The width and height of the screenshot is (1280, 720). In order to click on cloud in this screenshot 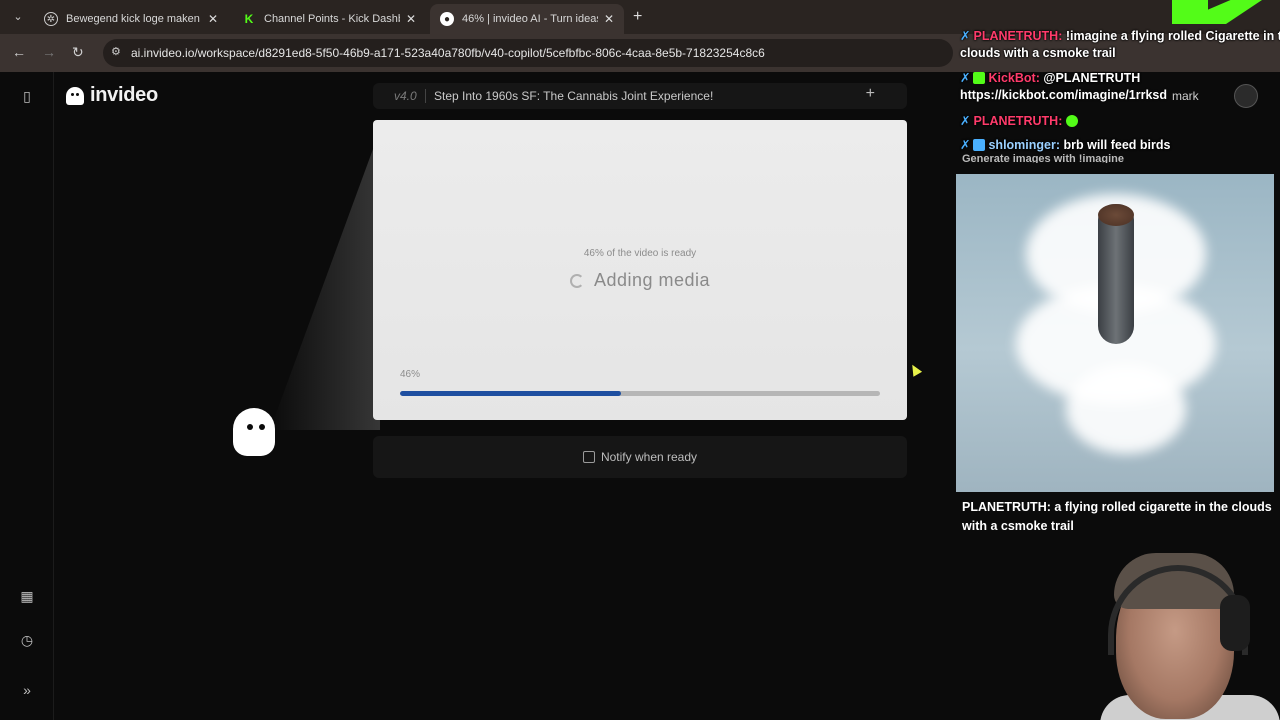, I will do `click(1126, 409)`.